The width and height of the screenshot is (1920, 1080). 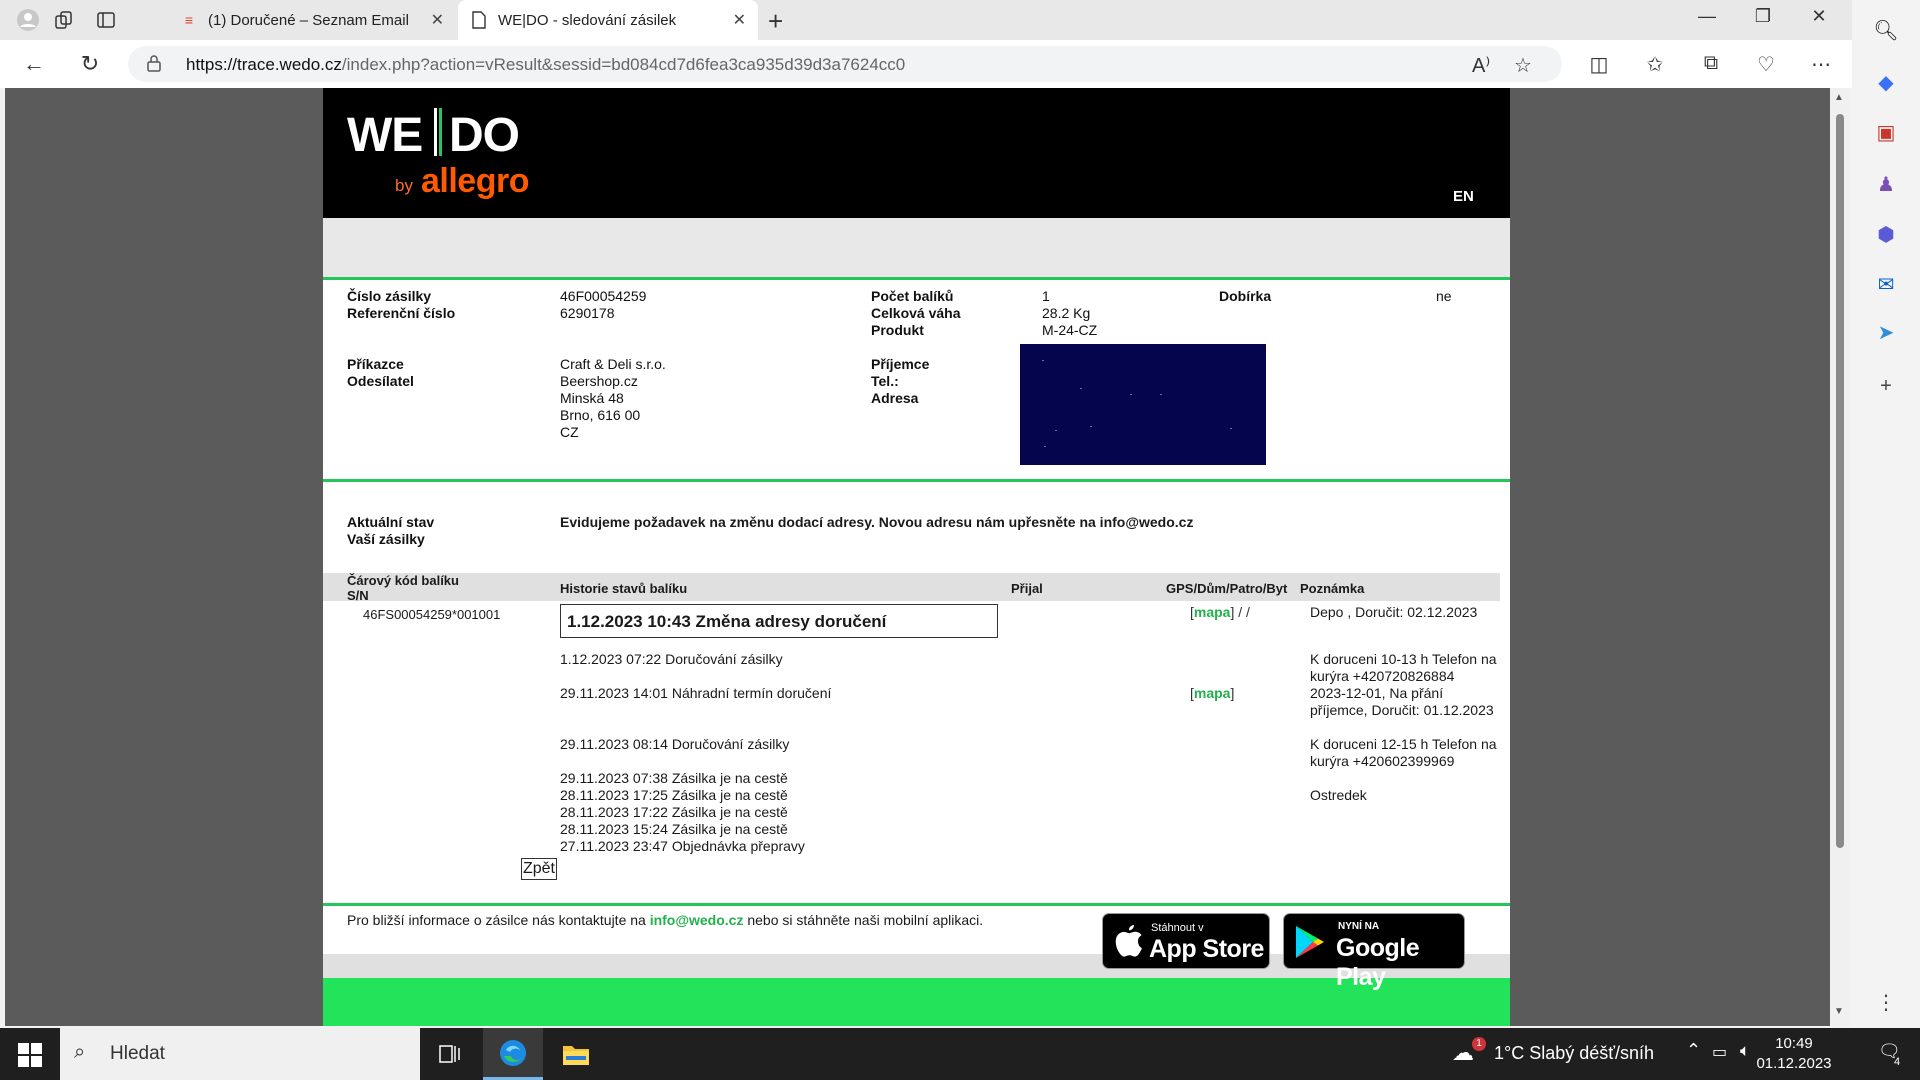 What do you see at coordinates (697, 920) in the screenshot?
I see `footer-email-link: info@wedo.cz` at bounding box center [697, 920].